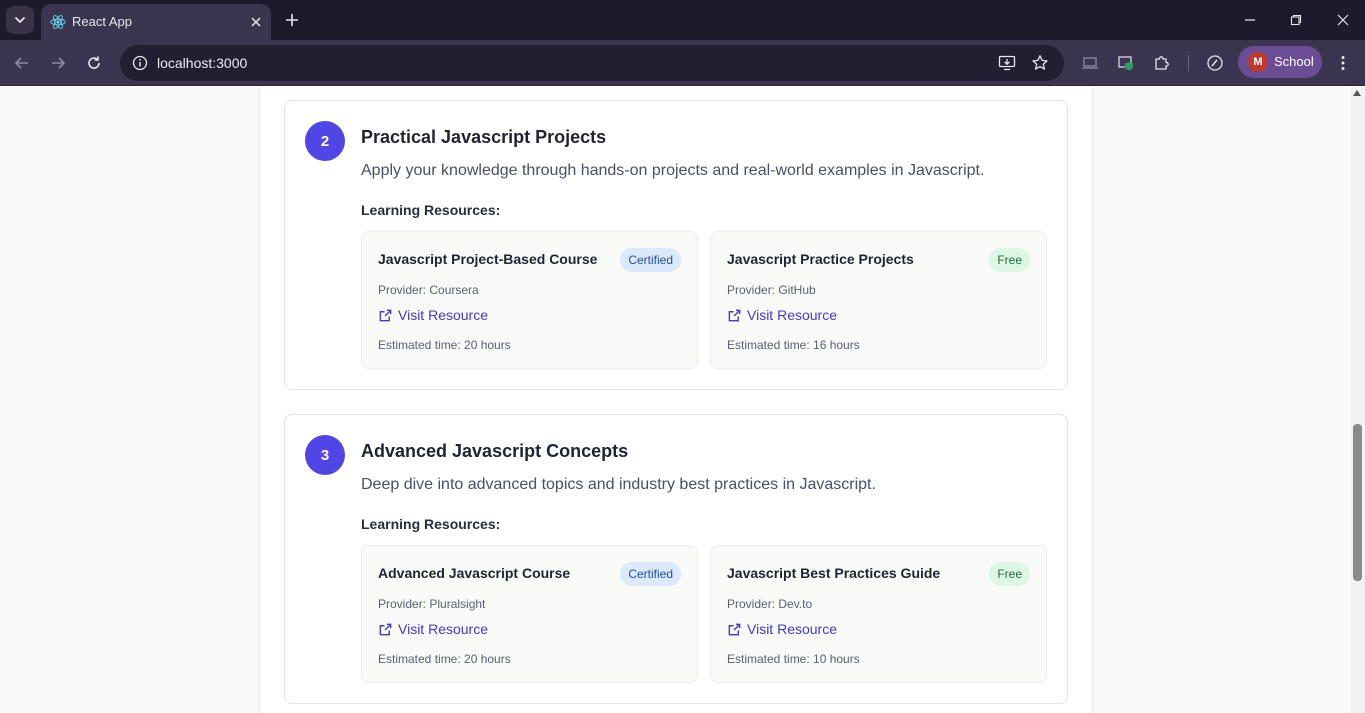  Describe the element at coordinates (820, 259) in the screenshot. I see `resource-title: Javascript Practice Projects` at that location.